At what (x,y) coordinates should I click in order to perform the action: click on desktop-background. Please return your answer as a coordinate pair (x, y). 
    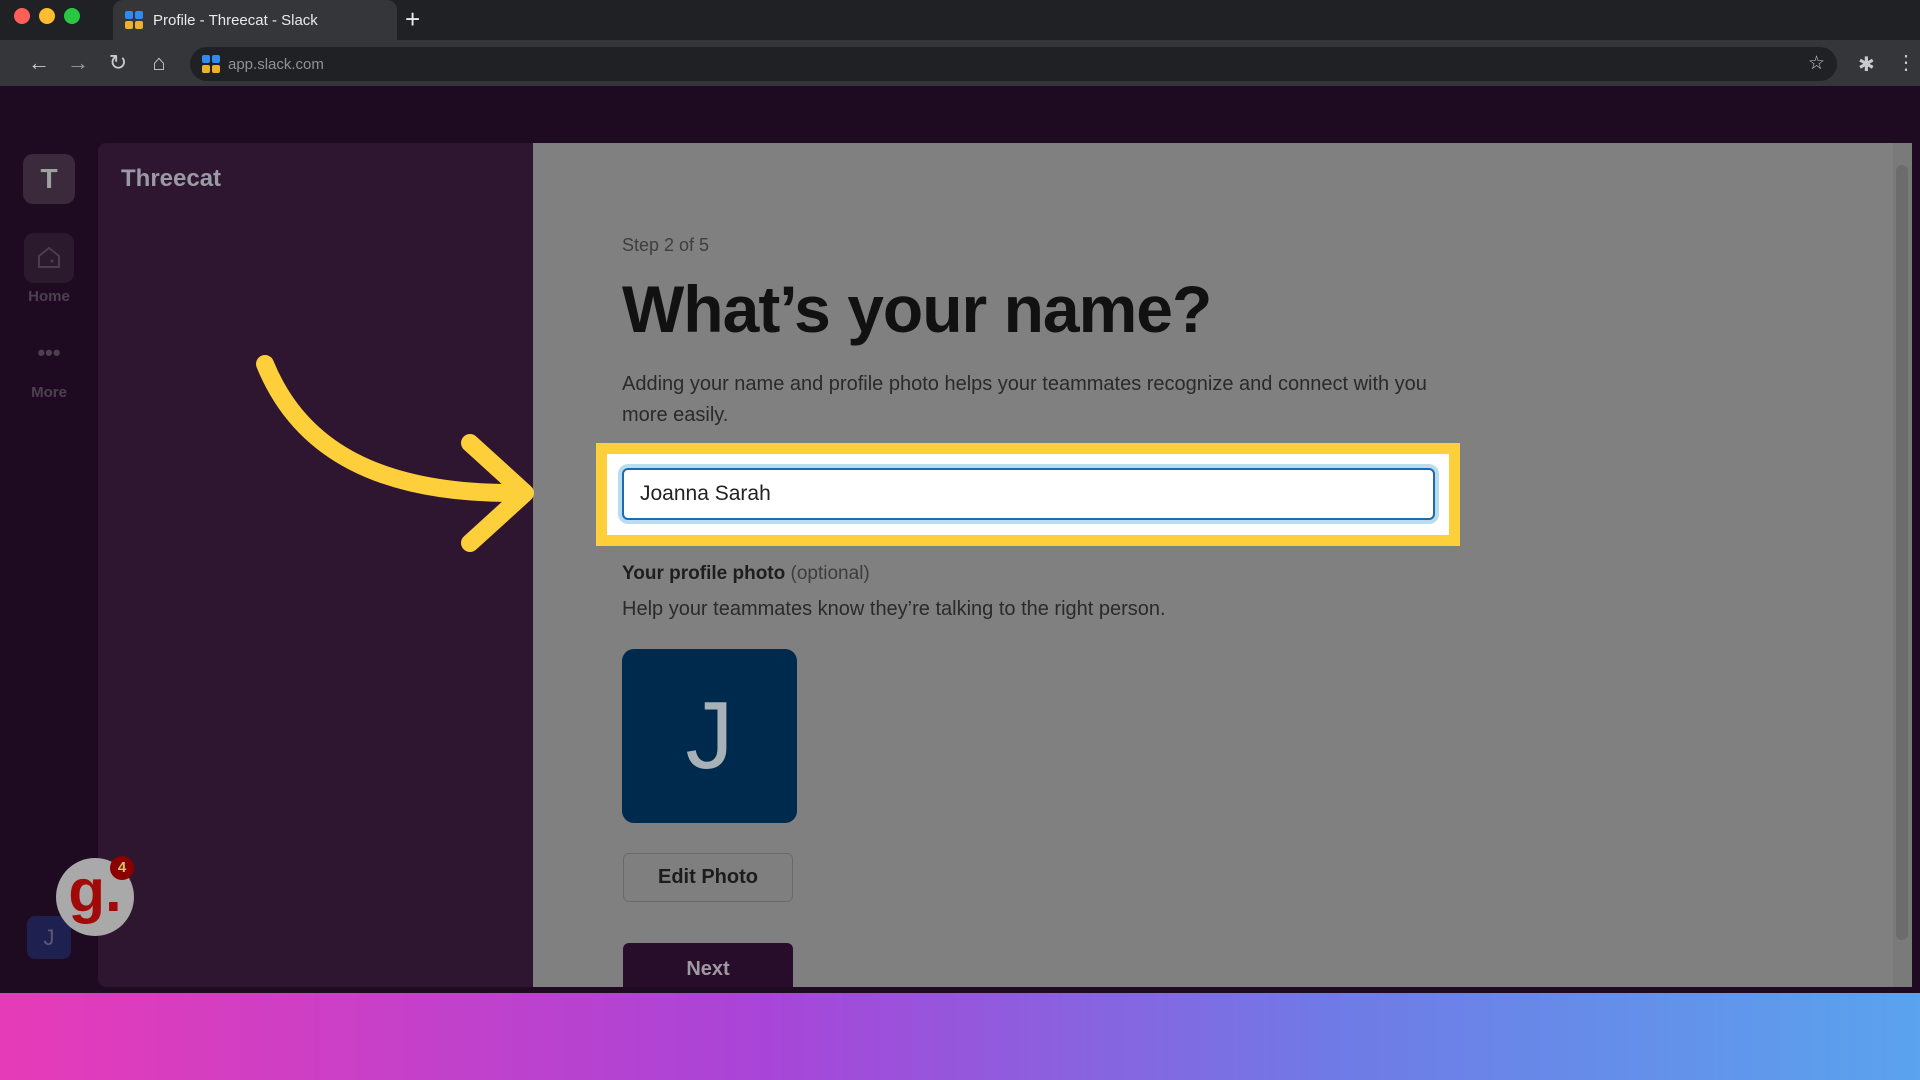
    Looking at the image, I should click on (960, 1036).